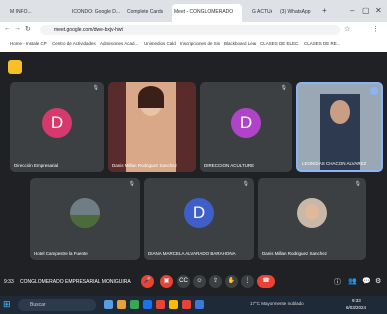  I want to click on bookmark-item: Unimedios Caldas, so click(160, 43).